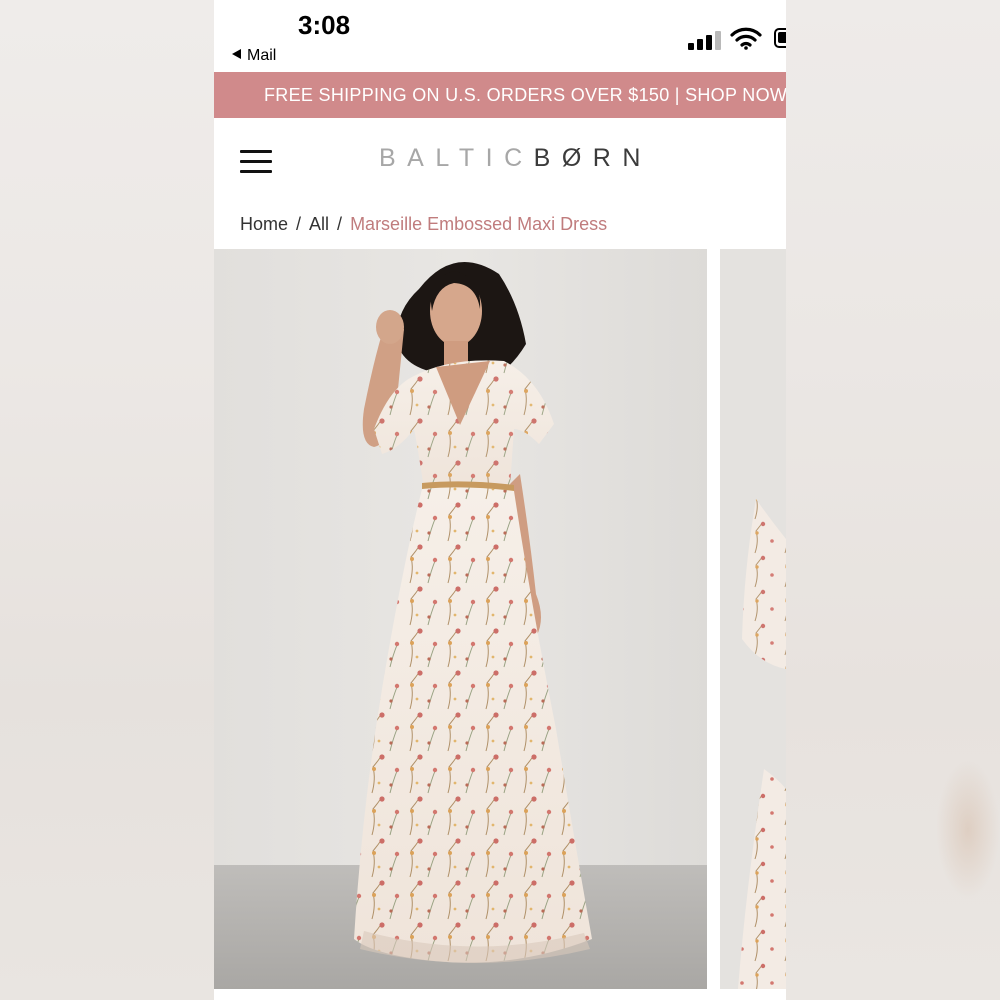 This screenshot has height=1000, width=1000. What do you see at coordinates (319, 224) in the screenshot?
I see `breadcrumb-all: All` at bounding box center [319, 224].